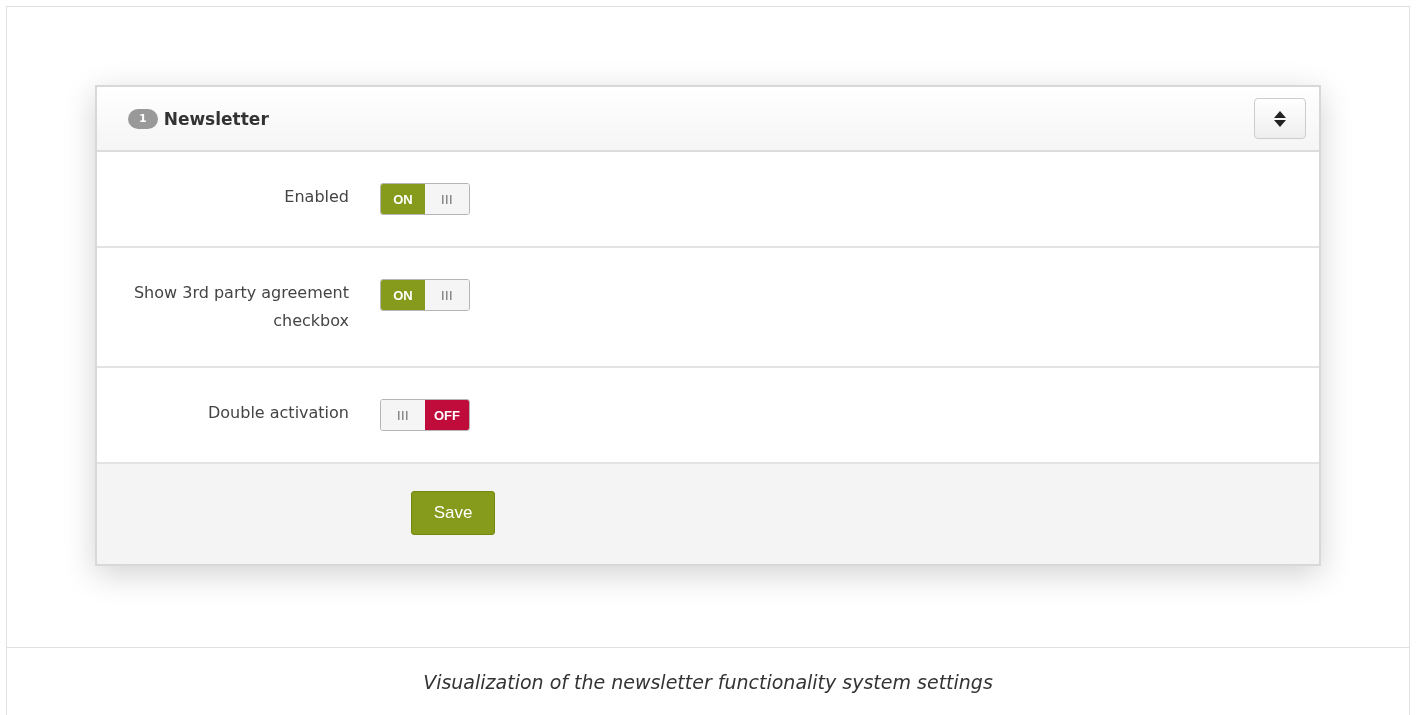 Image resolution: width=1416 pixels, height=715 pixels. I want to click on setting-label: Double activation, so click(277, 413).